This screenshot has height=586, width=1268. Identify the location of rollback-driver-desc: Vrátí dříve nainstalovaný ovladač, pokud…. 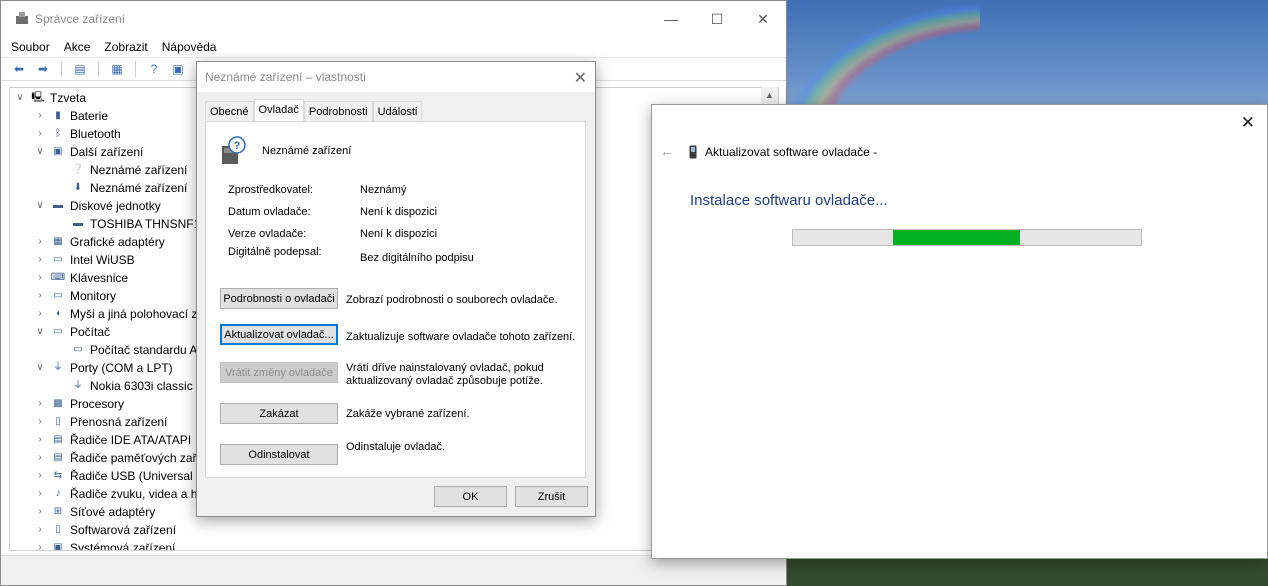
(445, 374).